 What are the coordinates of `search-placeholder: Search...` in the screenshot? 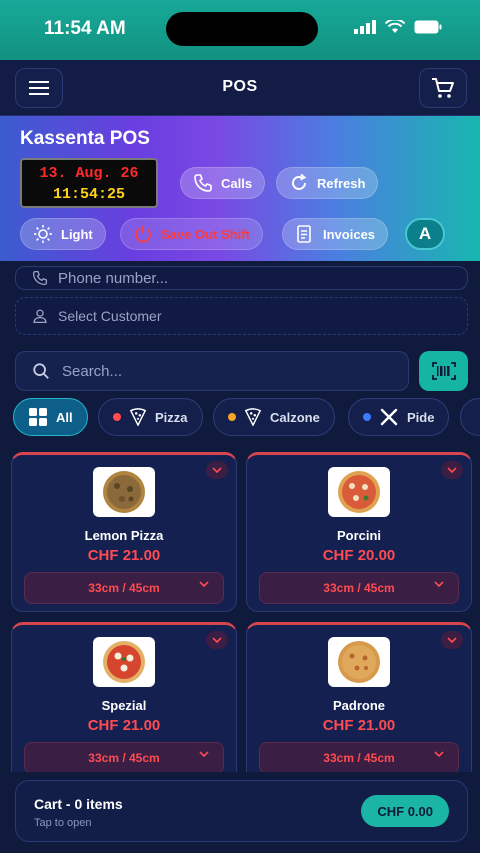 It's located at (92, 371).